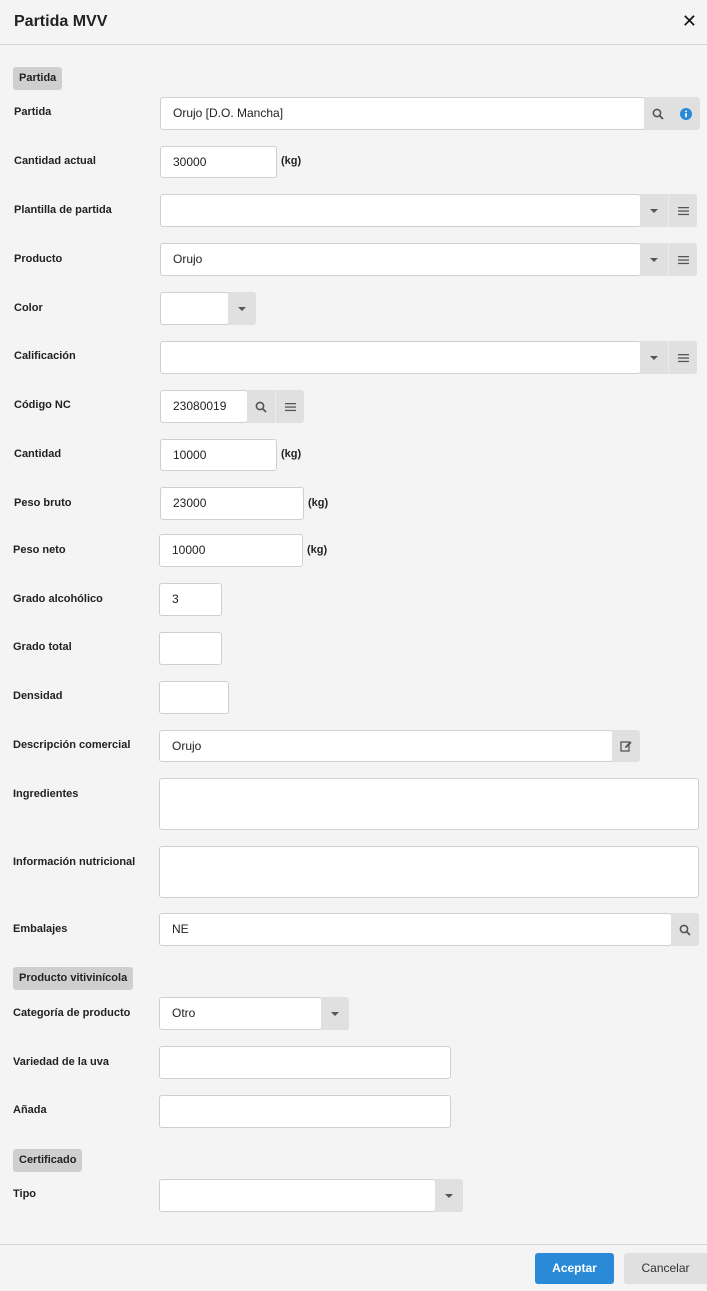  What do you see at coordinates (63, 210) in the screenshot?
I see `plantilla-partida-label: Plantilla de partida` at bounding box center [63, 210].